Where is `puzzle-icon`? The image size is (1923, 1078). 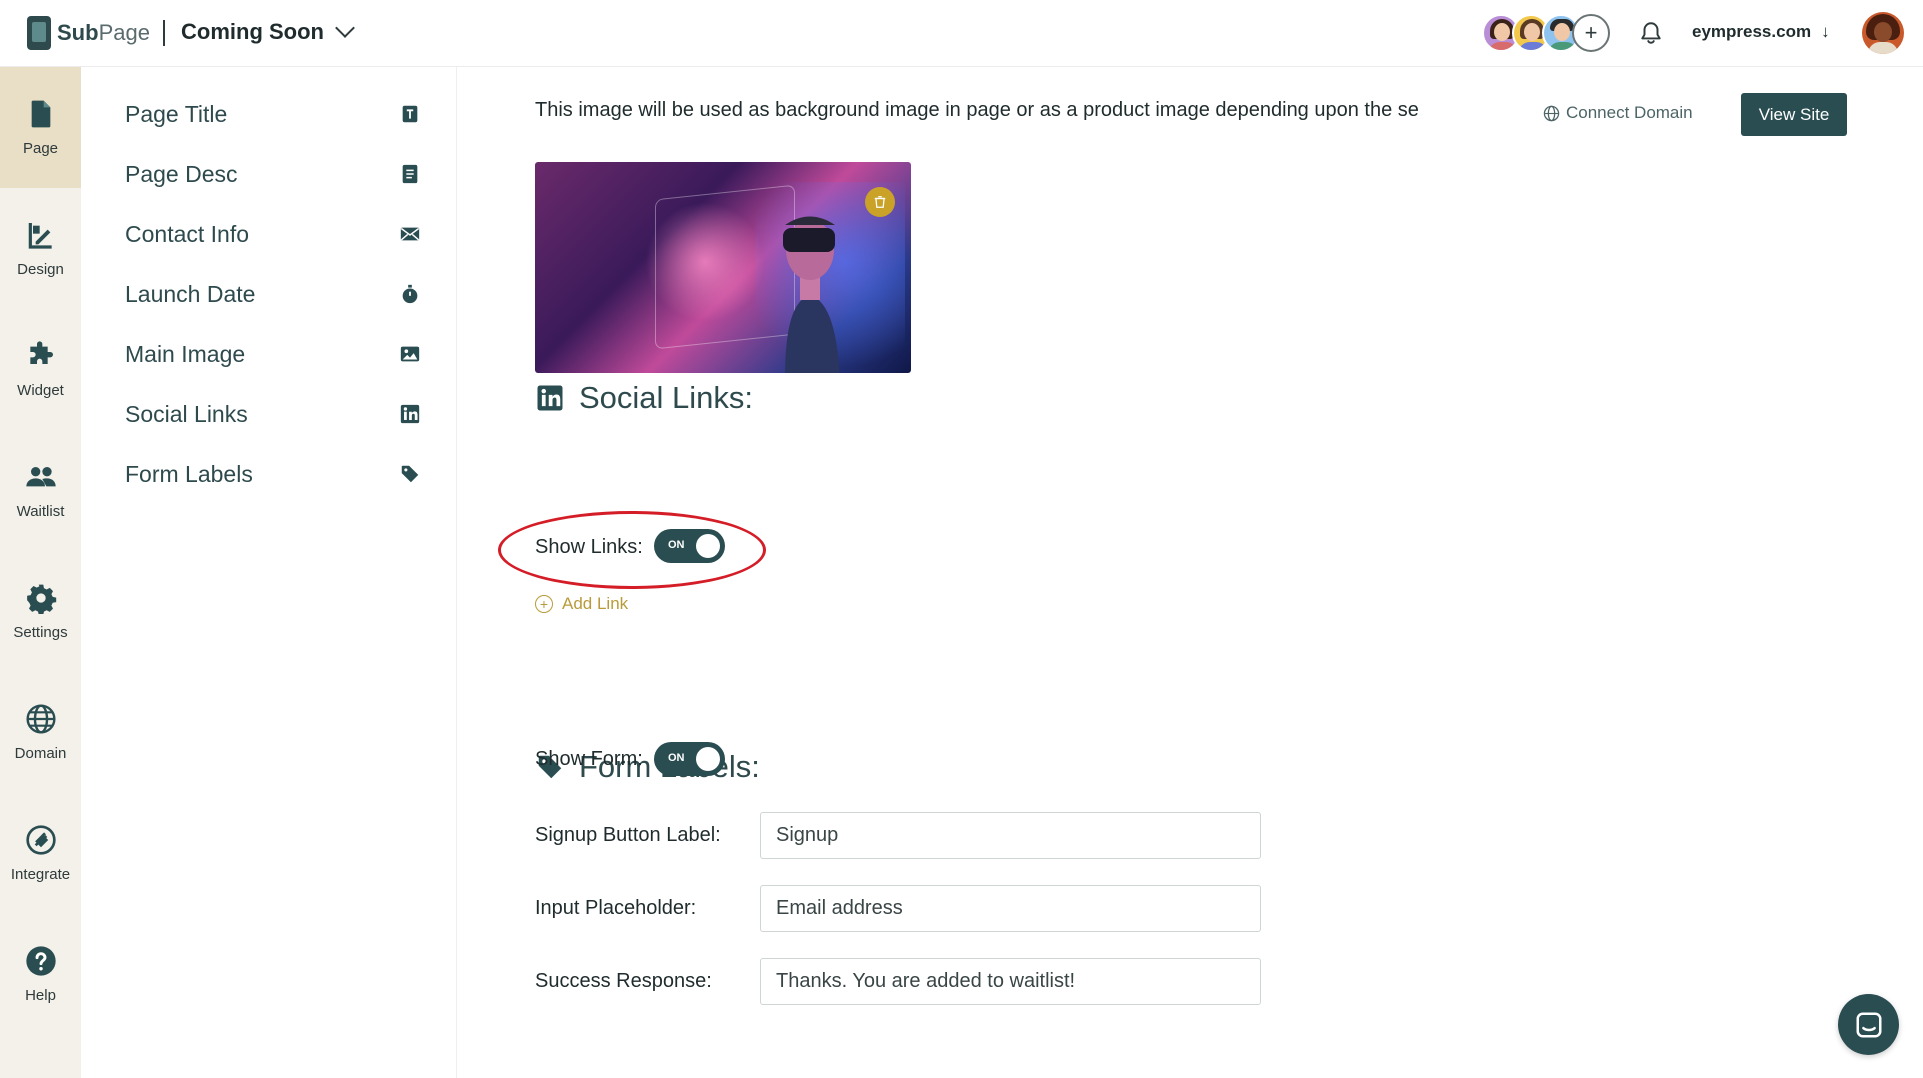 puzzle-icon is located at coordinates (41, 352).